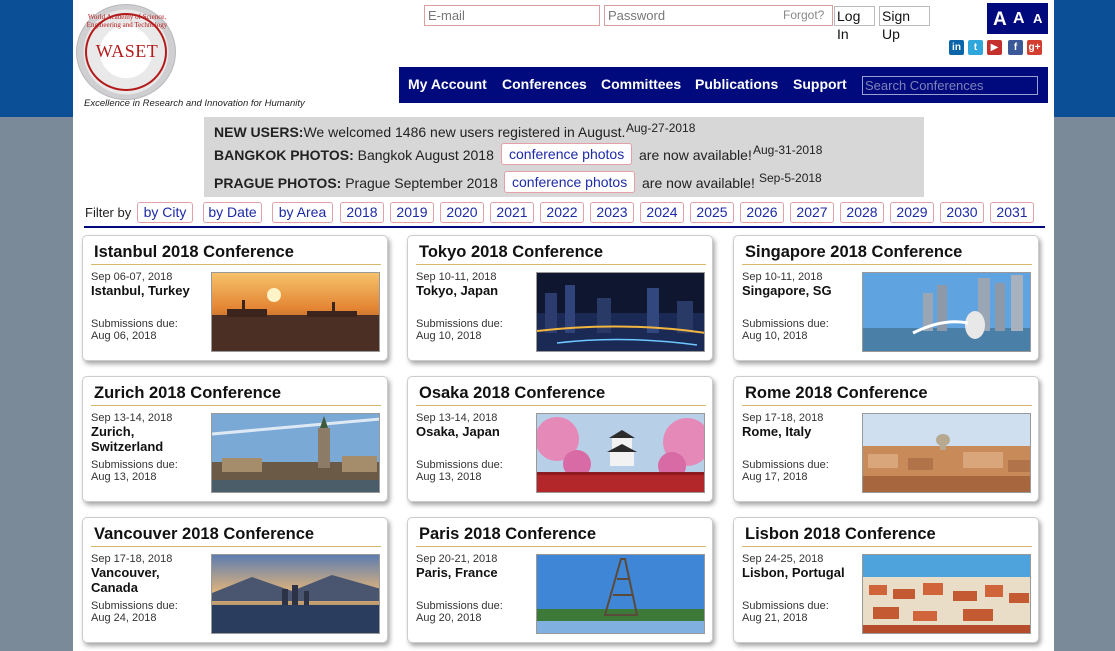 The height and width of the screenshot is (651, 1115). Describe the element at coordinates (458, 431) in the screenshot. I see `conference-city: Osaka, Japan` at that location.